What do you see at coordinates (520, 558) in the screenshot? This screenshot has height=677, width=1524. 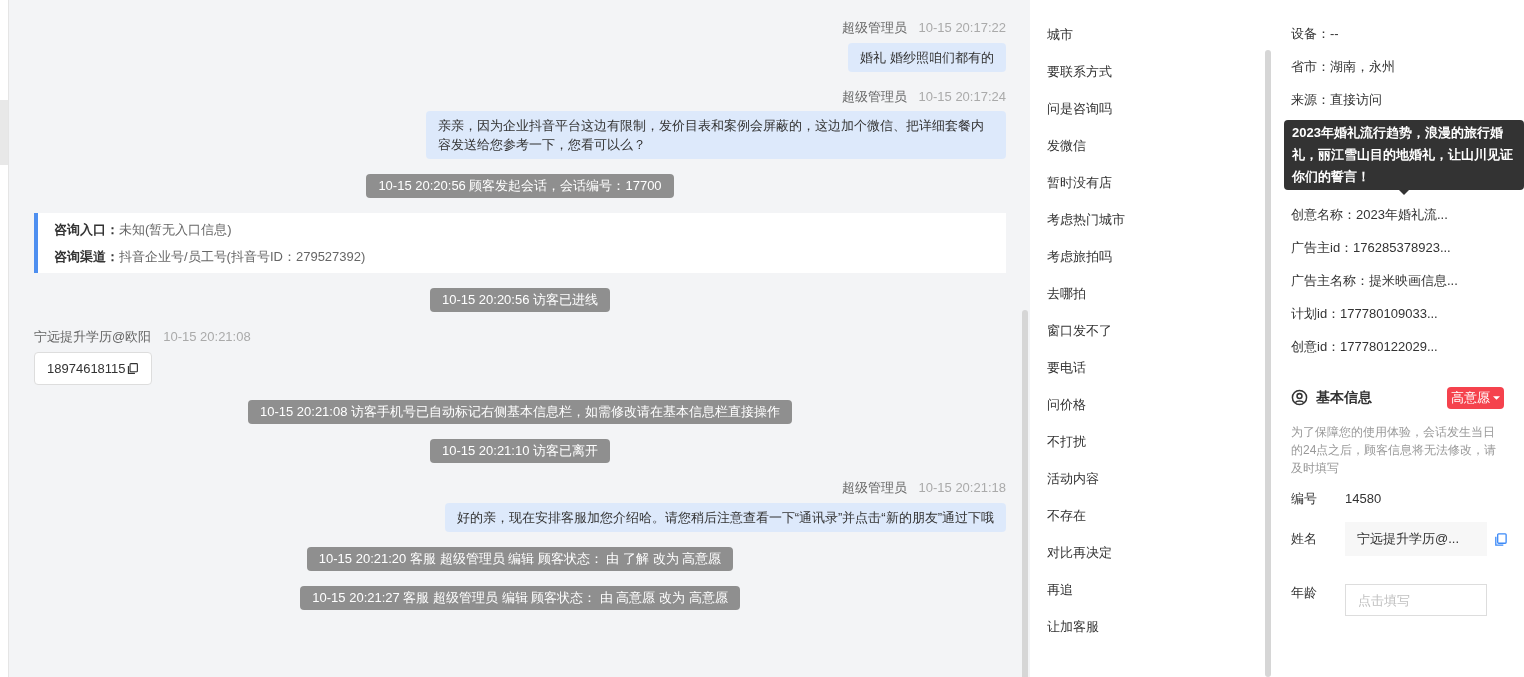 I see `system-notice: 10-15 20:21:20 客服 超级管理员 编辑 顾客状态： 由 了解 改为 高意愿` at bounding box center [520, 558].